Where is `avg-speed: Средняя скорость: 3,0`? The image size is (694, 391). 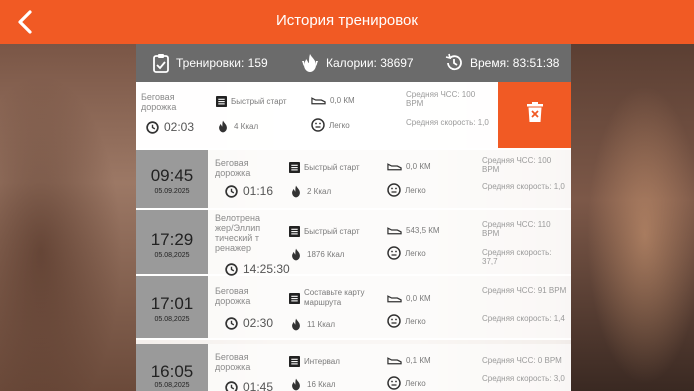
avg-speed: Средняя скорость: 3,0 is located at coordinates (523, 378).